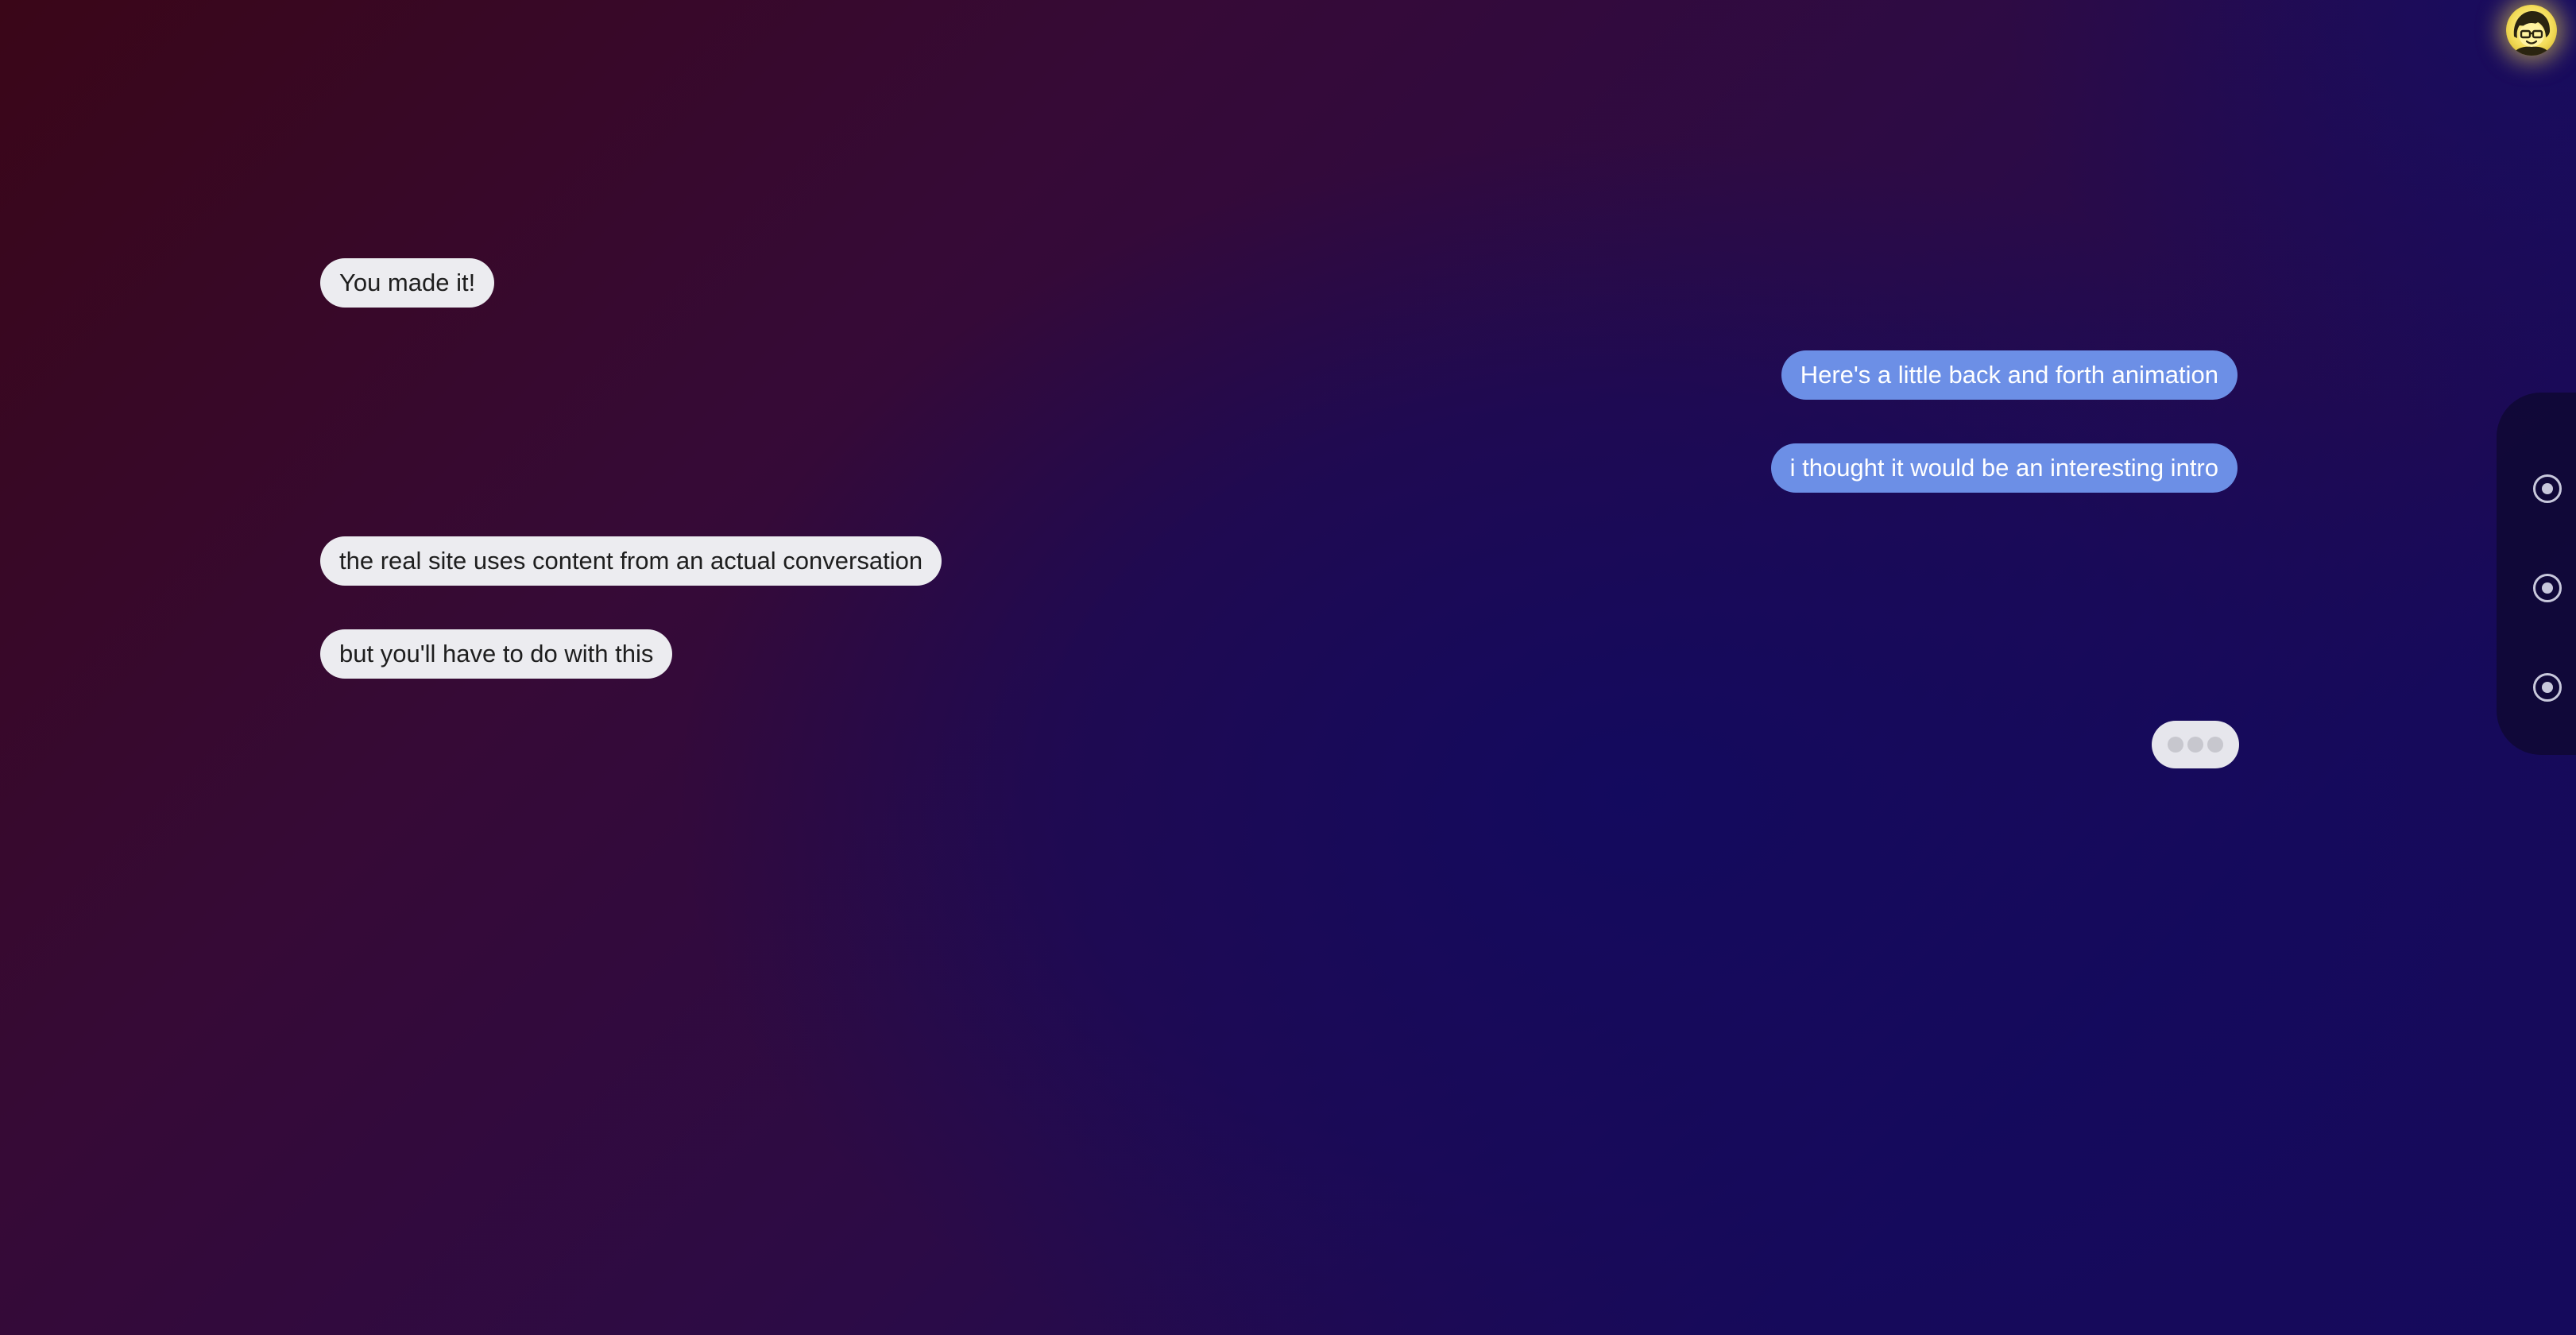 Image resolution: width=2576 pixels, height=1335 pixels. I want to click on avatar, so click(2531, 30).